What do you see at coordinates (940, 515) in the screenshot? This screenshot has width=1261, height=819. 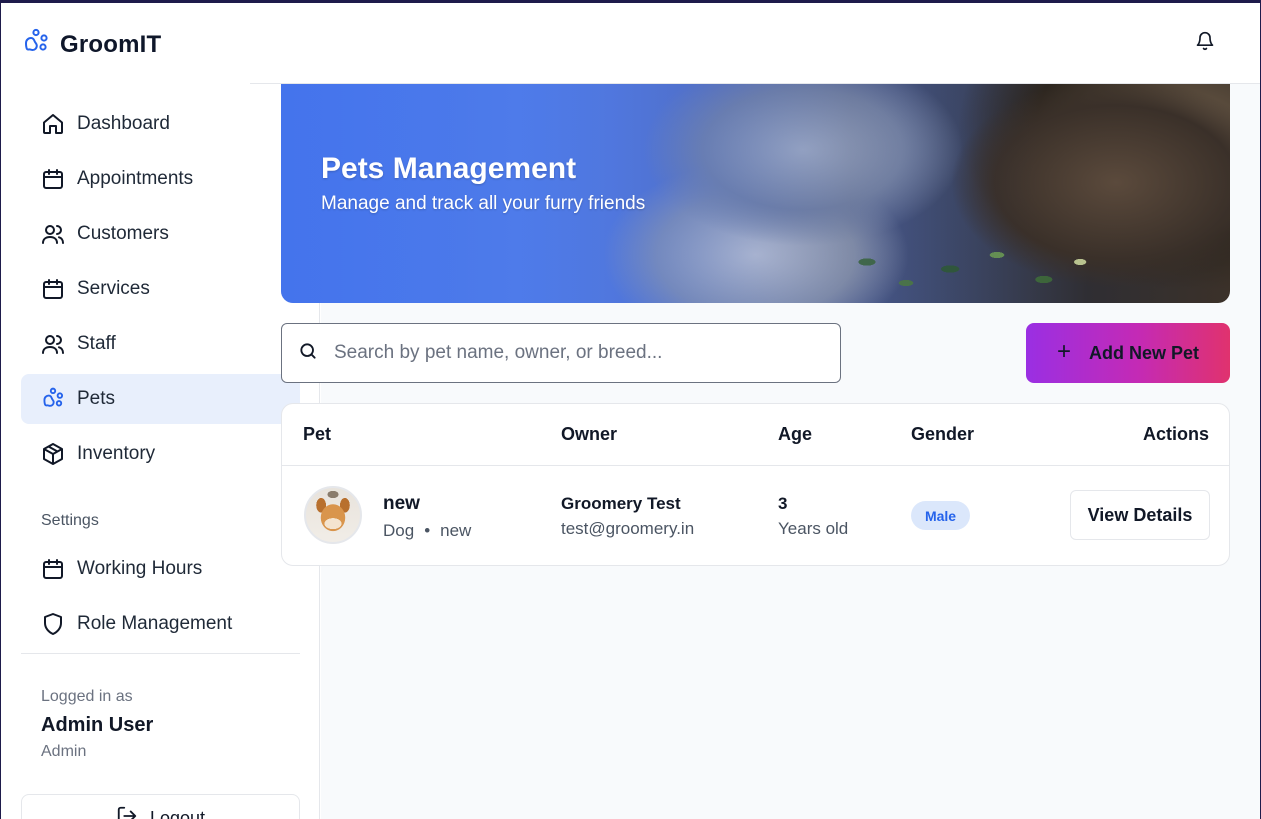 I see `gender-badge: Male` at bounding box center [940, 515].